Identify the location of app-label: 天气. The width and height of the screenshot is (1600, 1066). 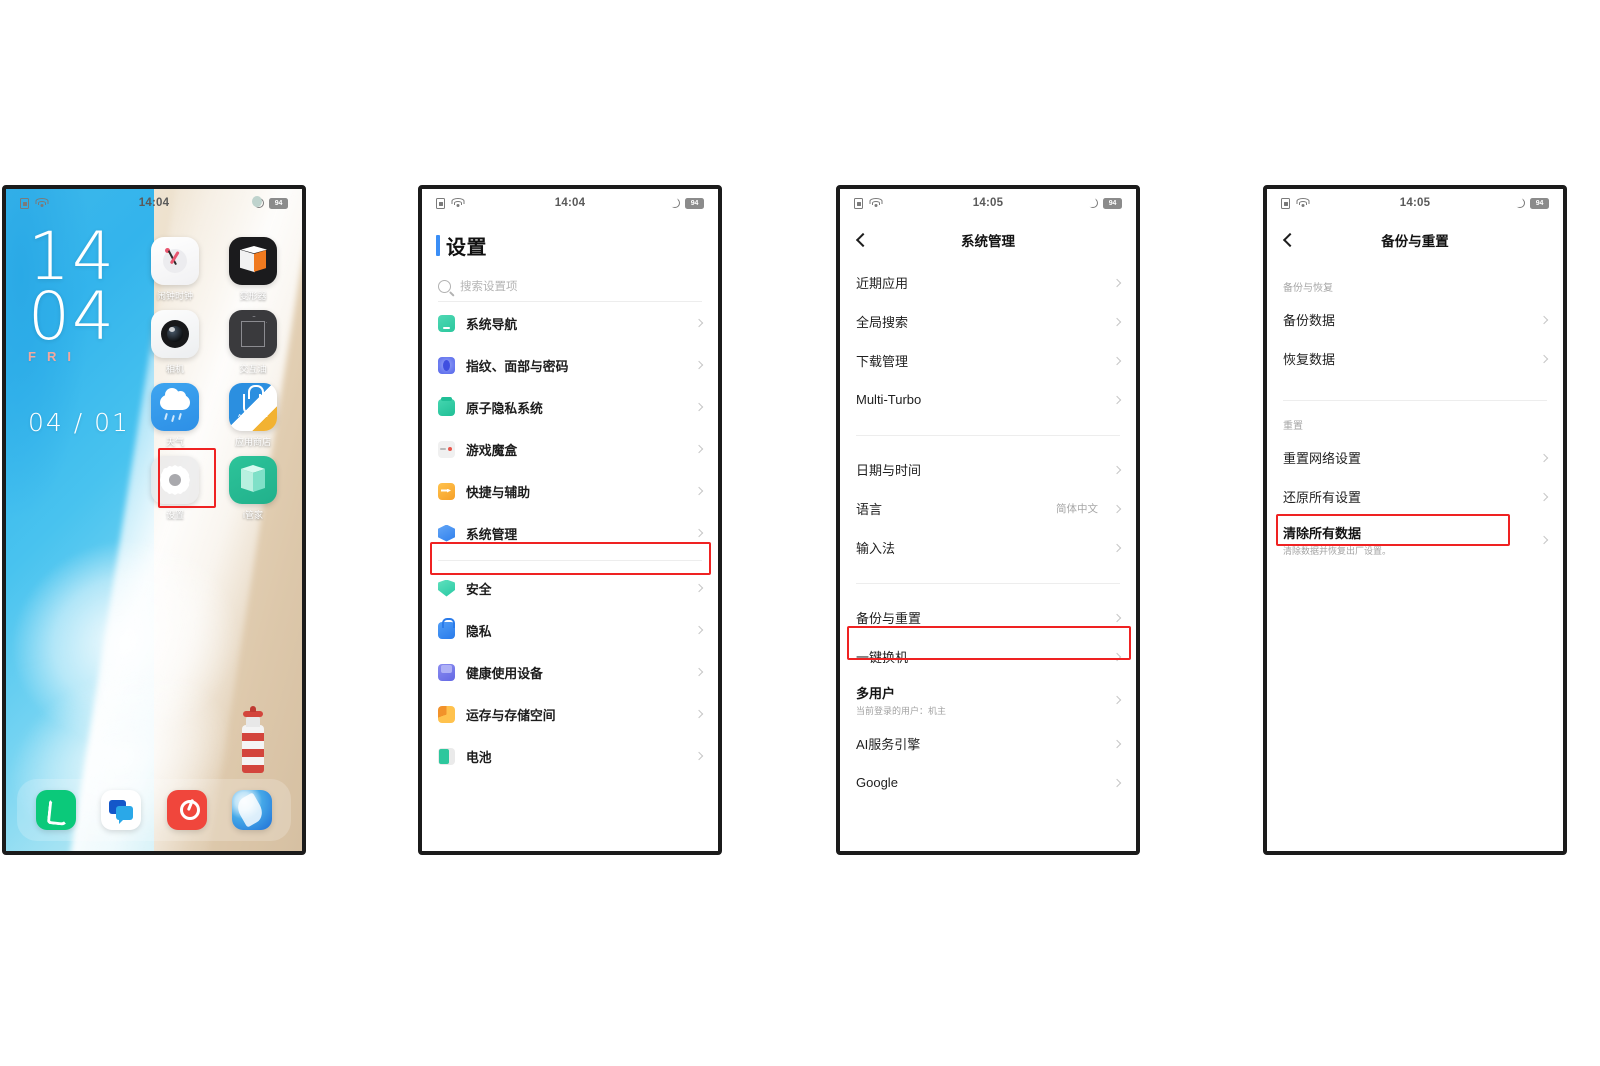
(174, 442).